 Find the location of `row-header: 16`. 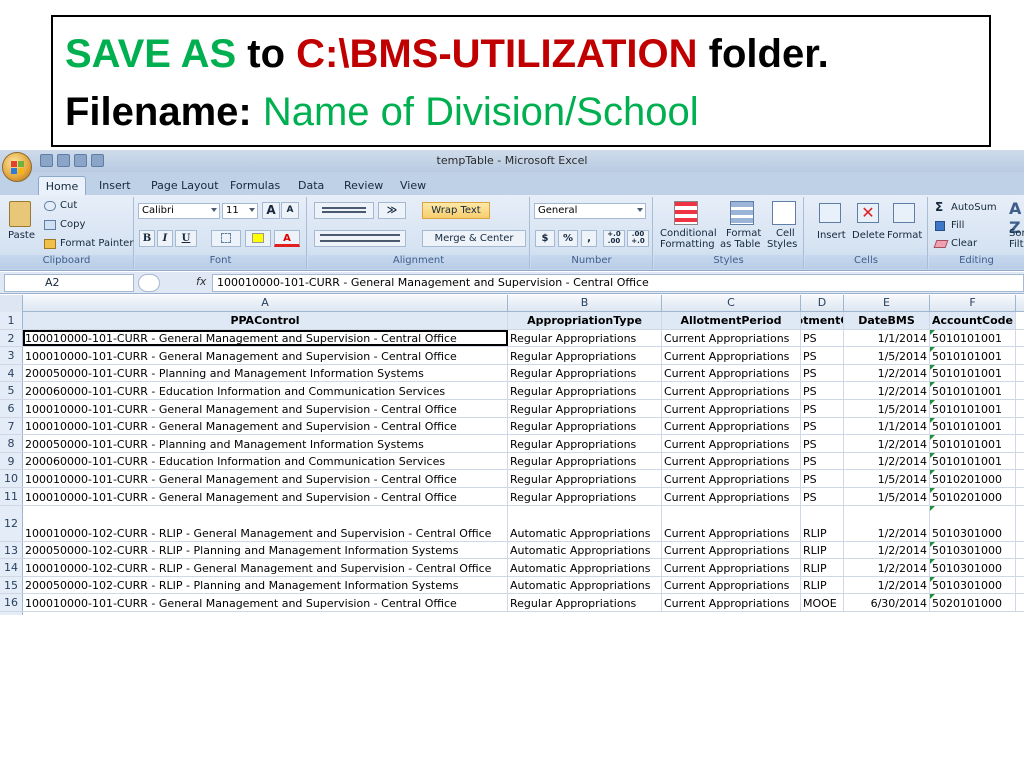

row-header: 16 is located at coordinates (11, 602).